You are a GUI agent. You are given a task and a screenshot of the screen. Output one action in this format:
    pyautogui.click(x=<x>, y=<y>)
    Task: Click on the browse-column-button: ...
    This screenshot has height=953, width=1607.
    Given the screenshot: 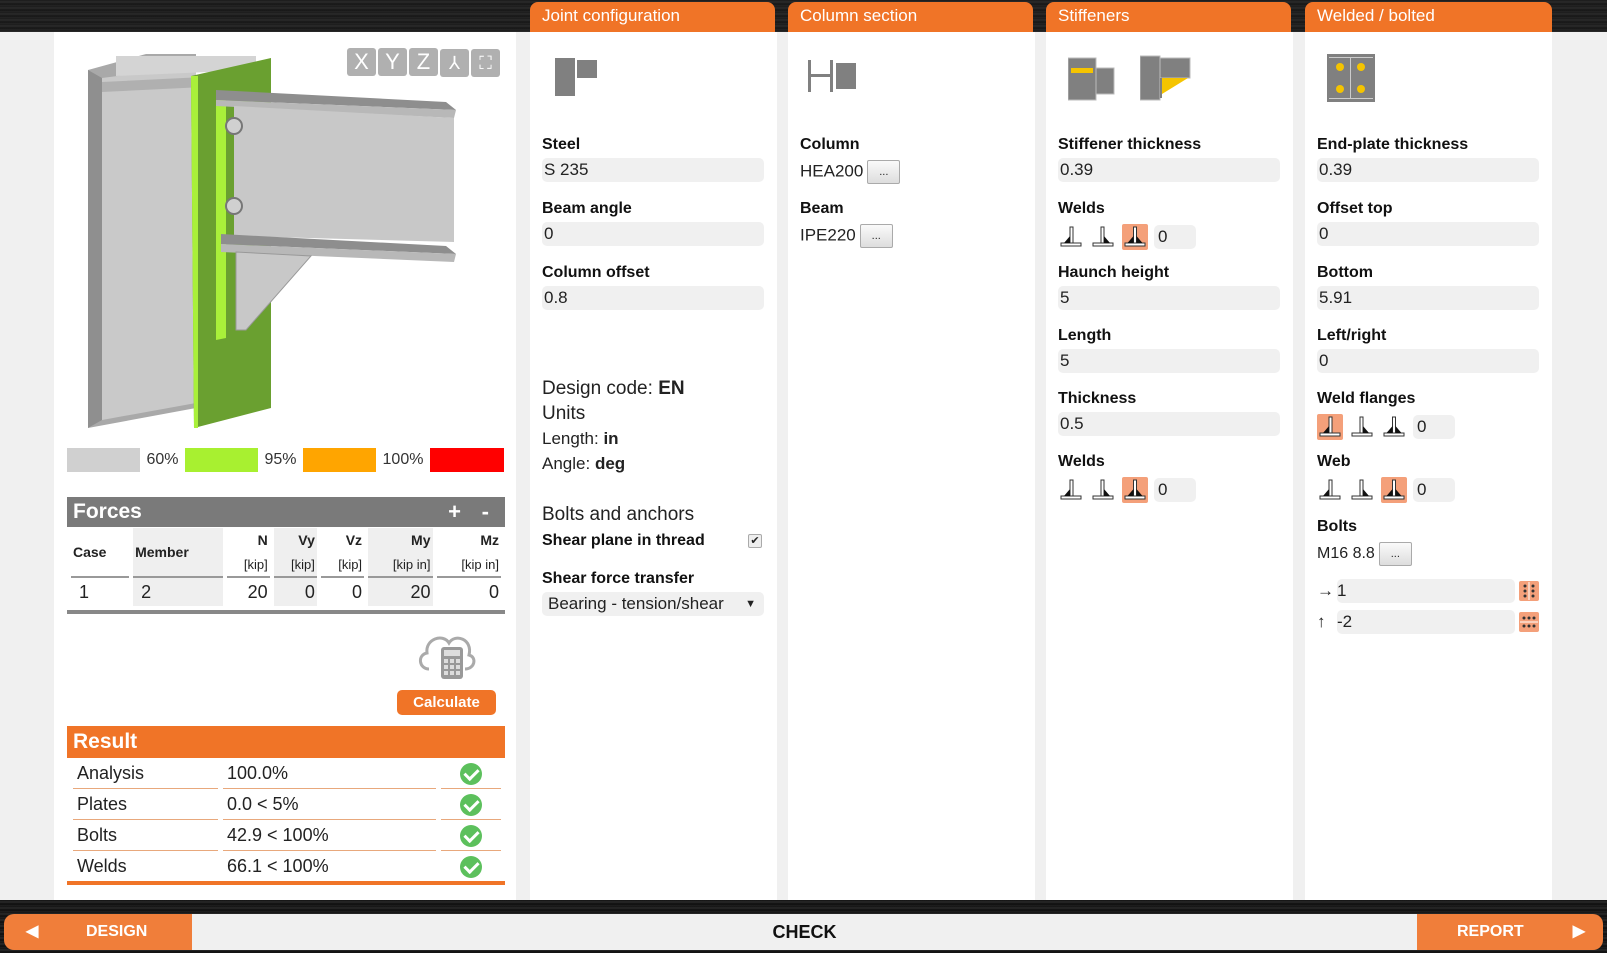 What is the action you would take?
    pyautogui.click(x=884, y=172)
    